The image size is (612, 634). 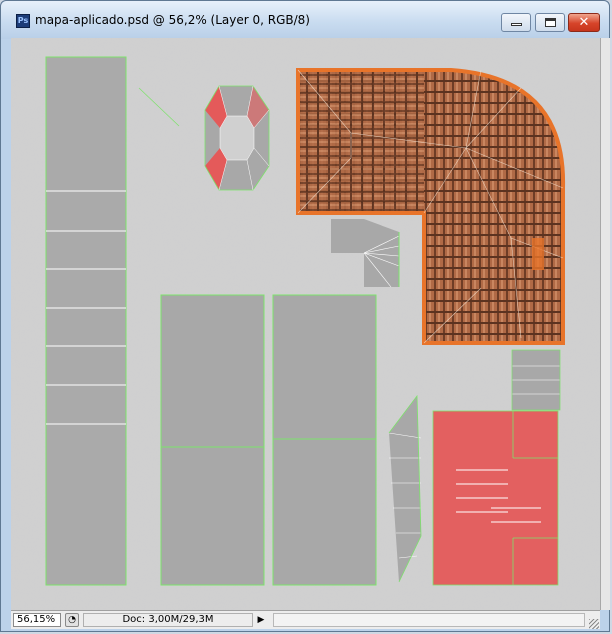 What do you see at coordinates (594, 624) in the screenshot?
I see `resize-grip-icon` at bounding box center [594, 624].